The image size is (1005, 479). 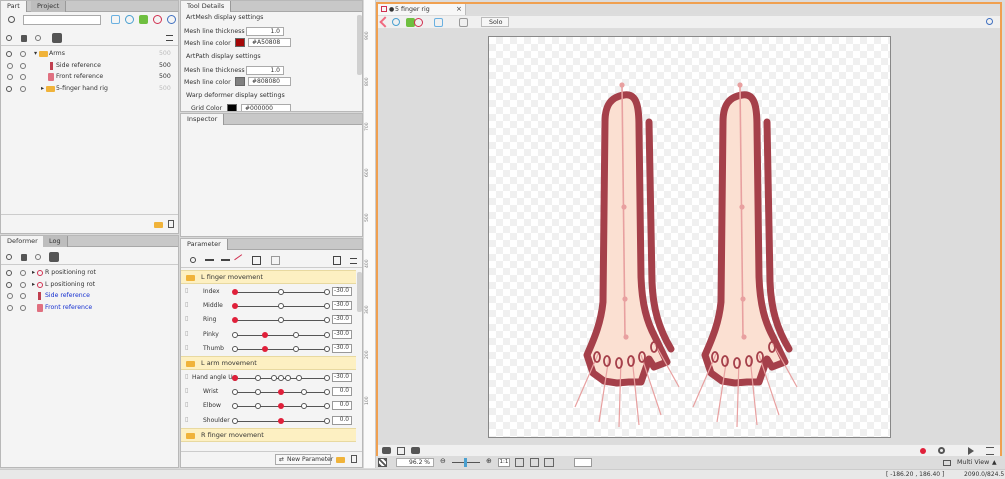 I want to click on parameter-row: ▯ Shoulder 0.0, so click(x=269, y=421).